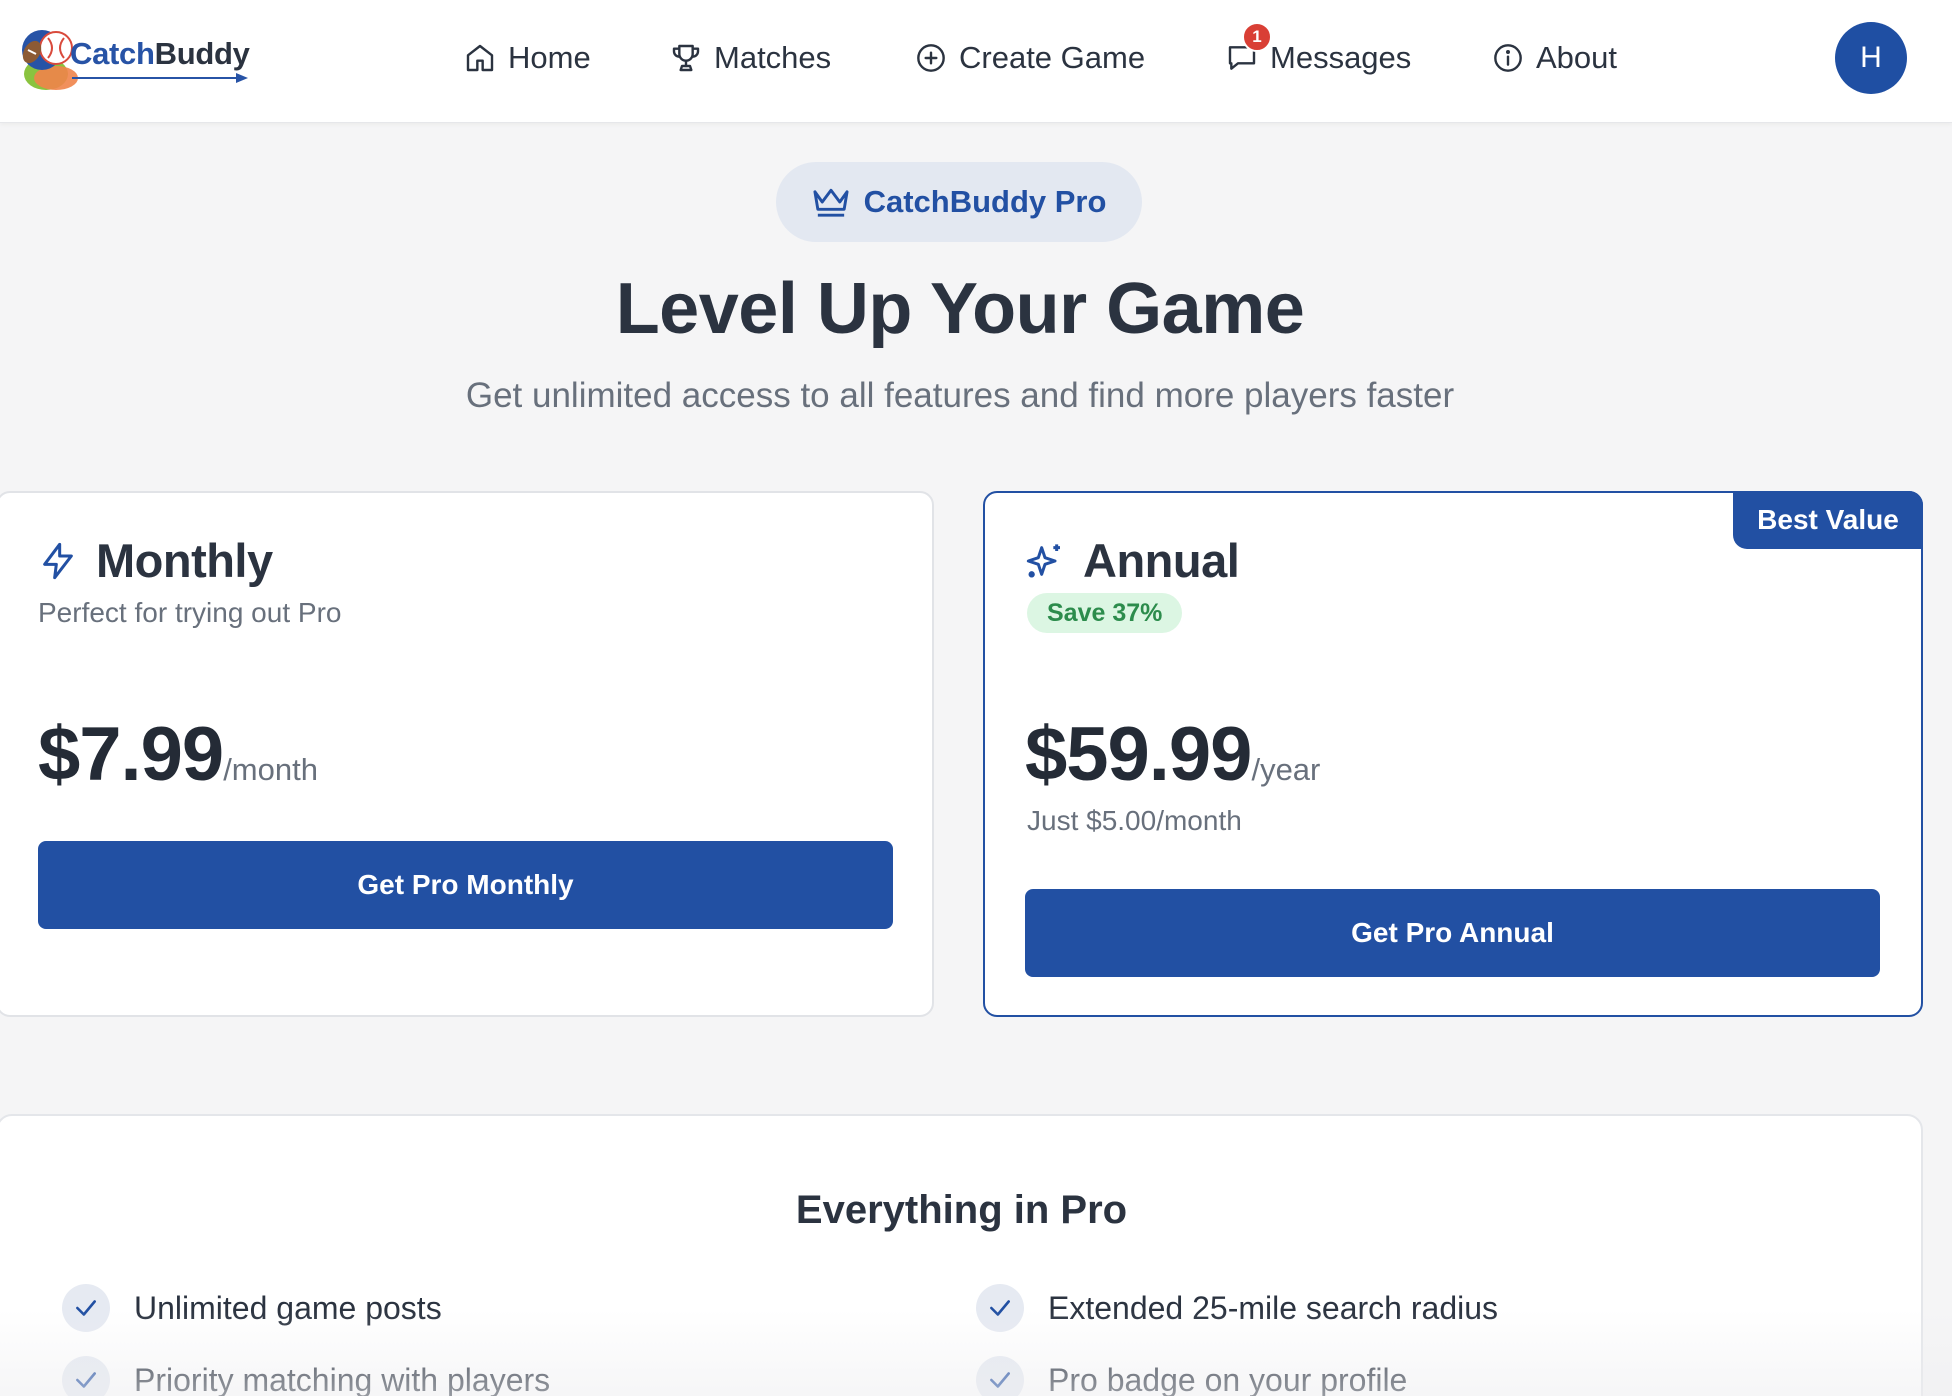 The image size is (1952, 1396). What do you see at coordinates (1273, 1307) in the screenshot?
I see `feature-label: Extended 25-mile search radius` at bounding box center [1273, 1307].